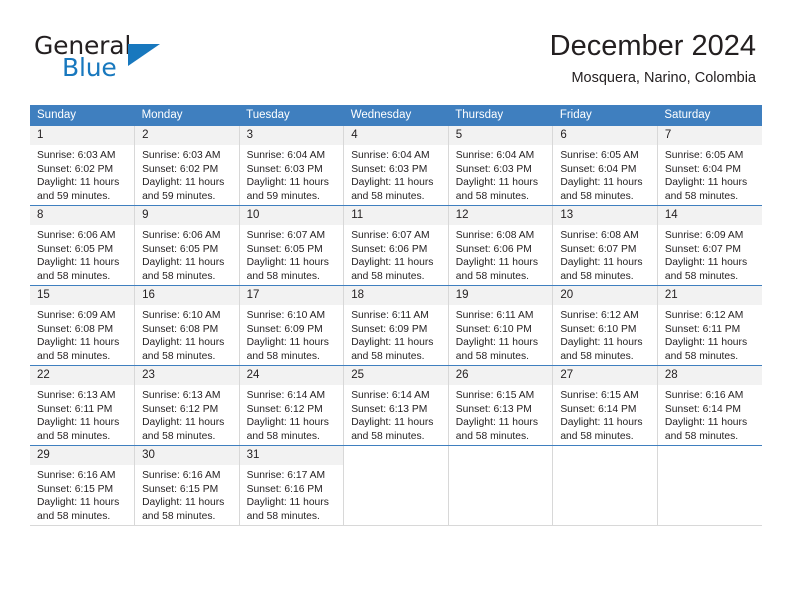 Image resolution: width=792 pixels, height=612 pixels. Describe the element at coordinates (144, 55) in the screenshot. I see `logo-triangle-icon` at that location.